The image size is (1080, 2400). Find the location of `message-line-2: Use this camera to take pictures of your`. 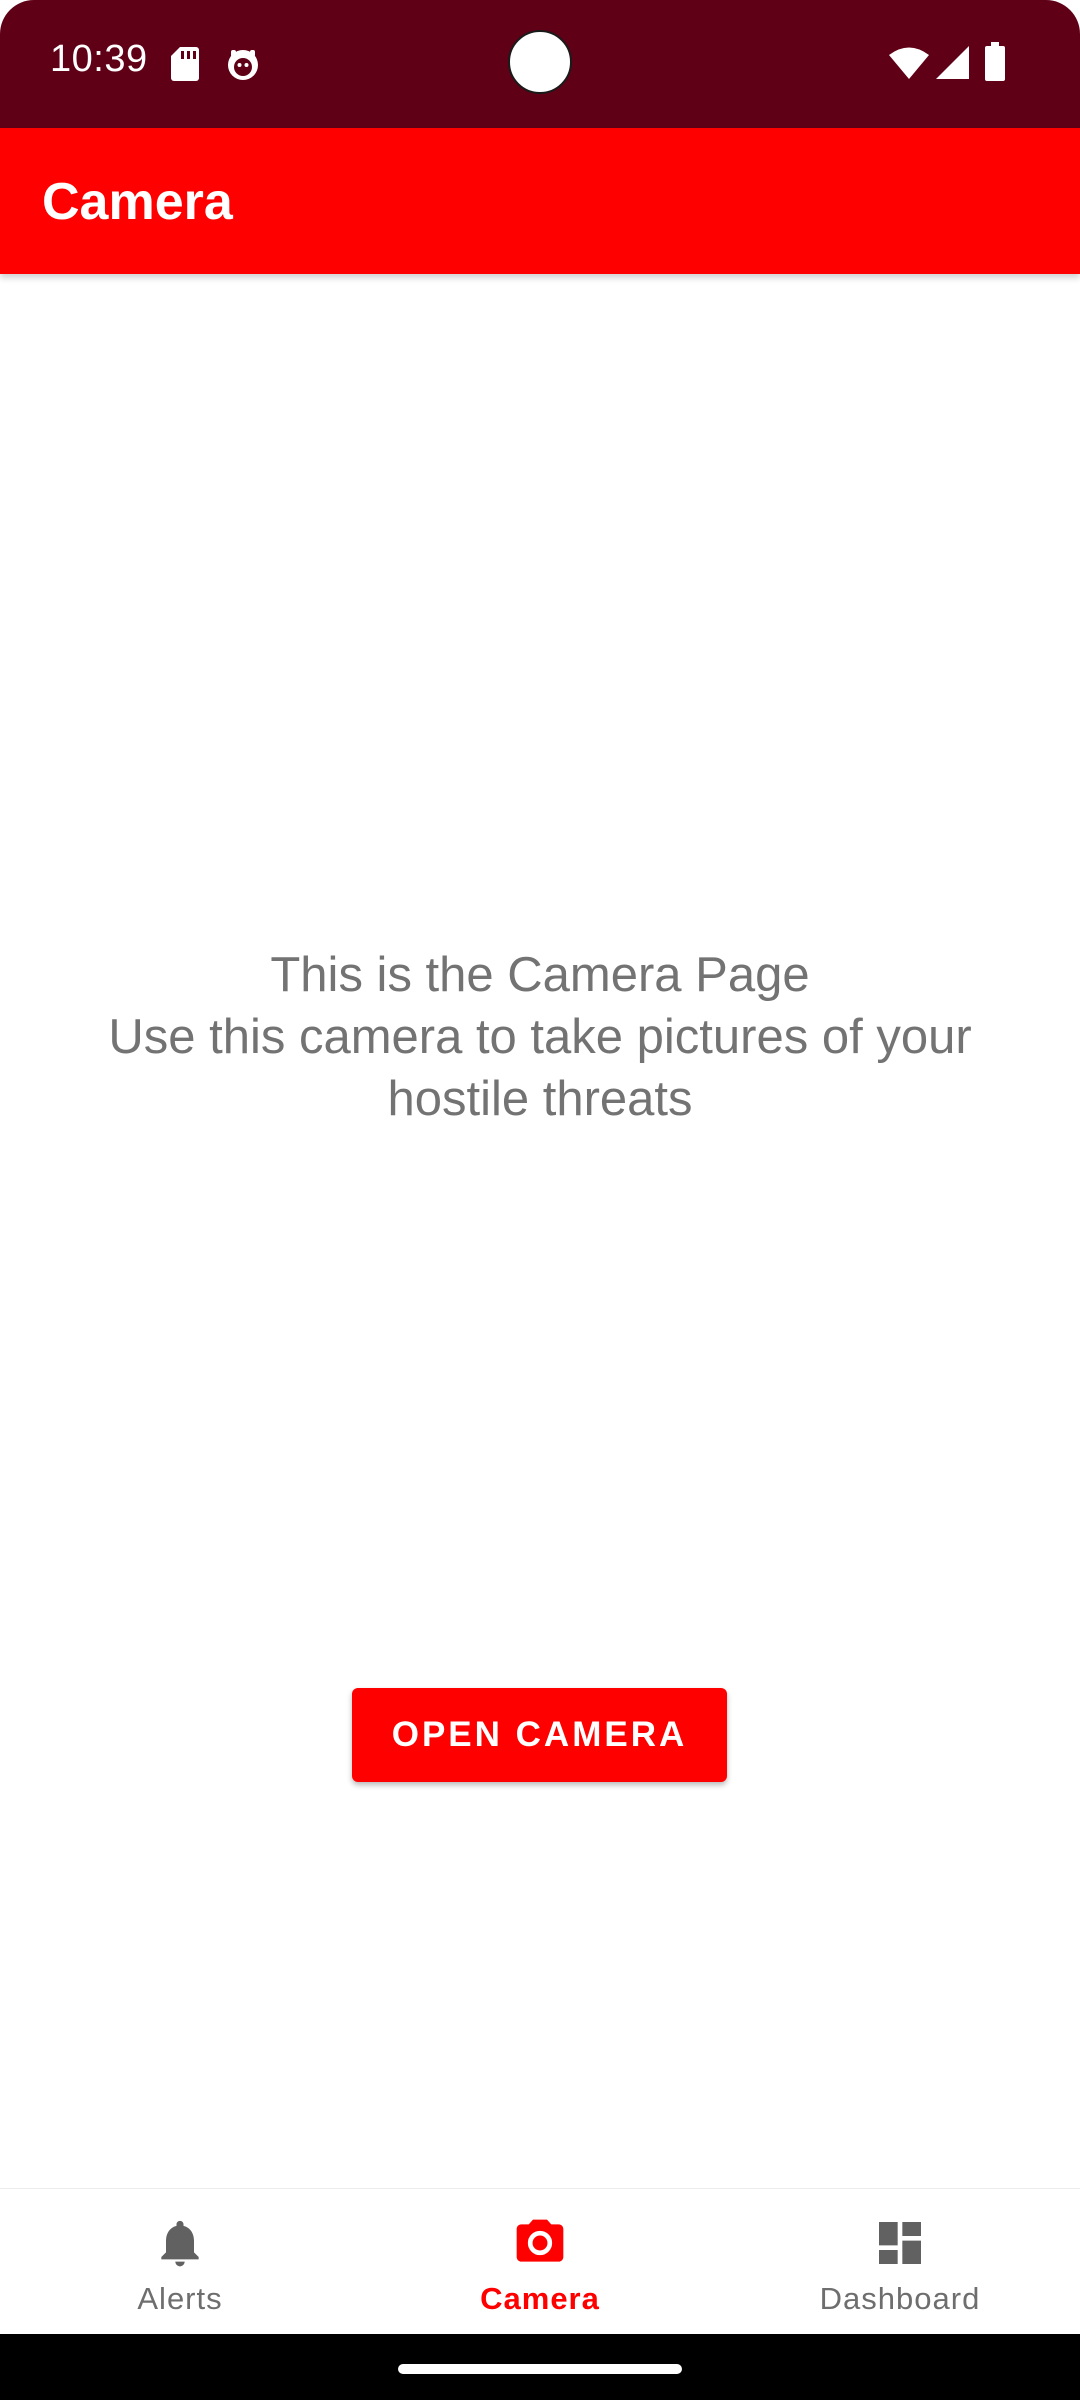

message-line-2: Use this camera to take pictures of your is located at coordinates (540, 1037).